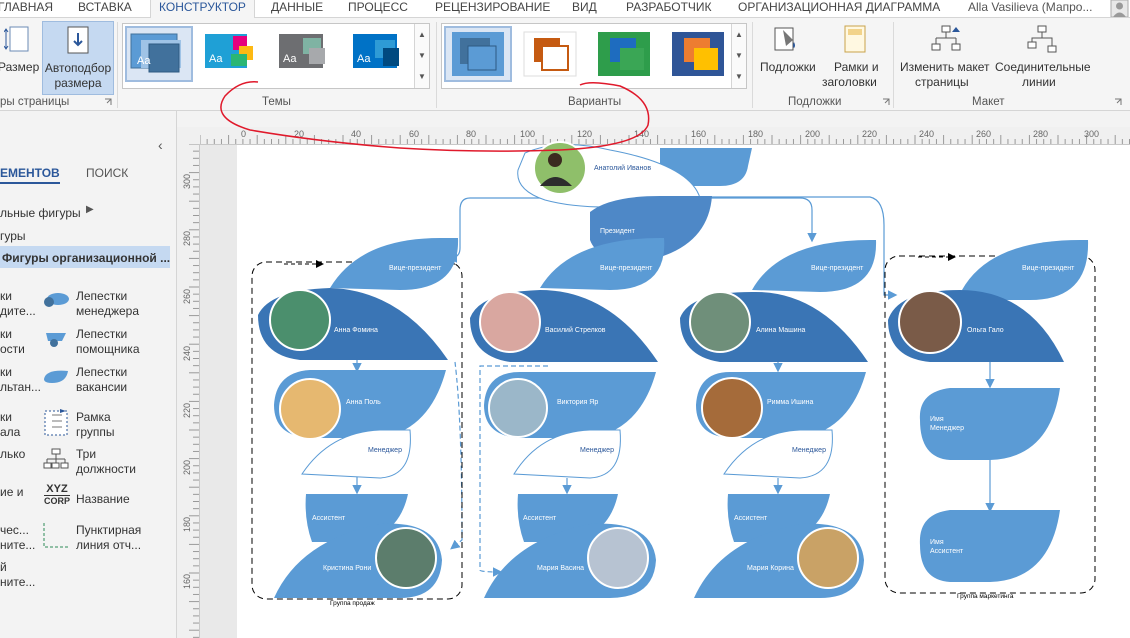 This screenshot has width=1130, height=638. I want to click on photo-anna-pol, so click(310, 409).